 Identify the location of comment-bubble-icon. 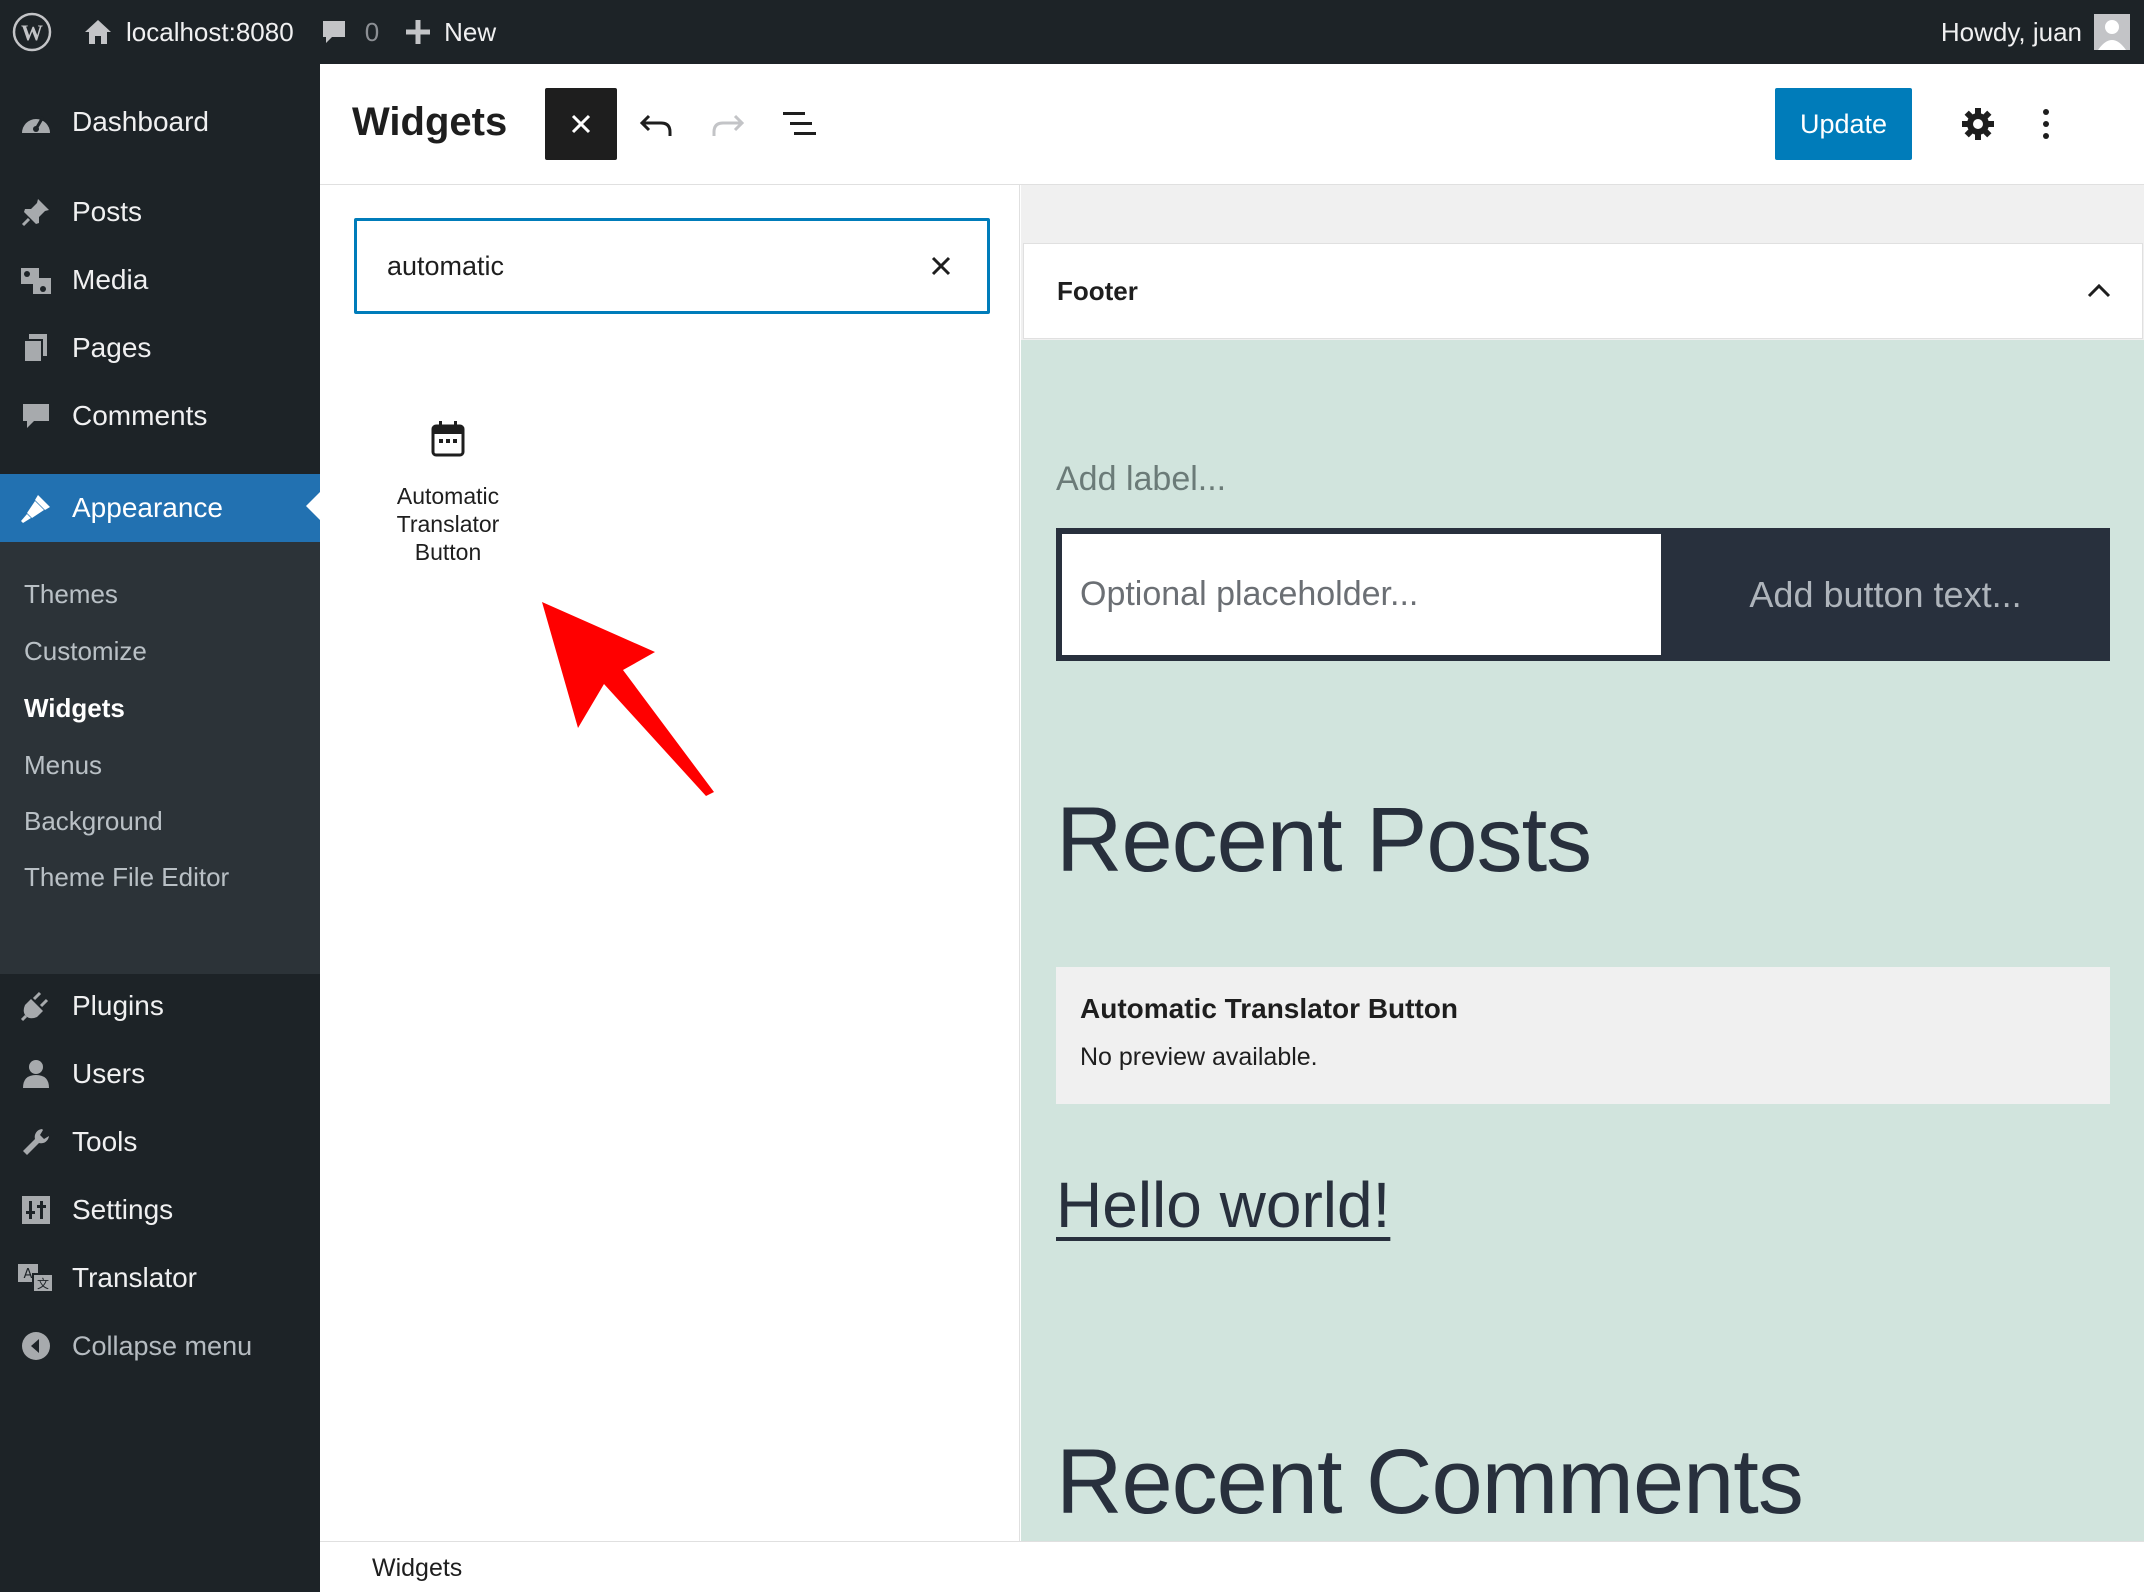
(334, 32).